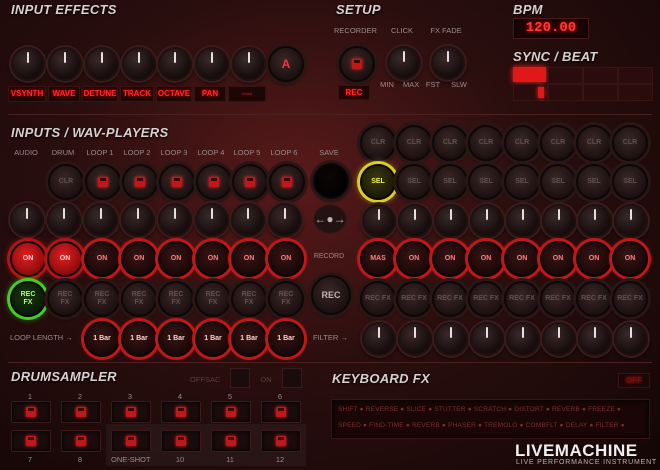 The width and height of the screenshot is (660, 470). I want to click on bpm-display: 120.00, so click(551, 28).